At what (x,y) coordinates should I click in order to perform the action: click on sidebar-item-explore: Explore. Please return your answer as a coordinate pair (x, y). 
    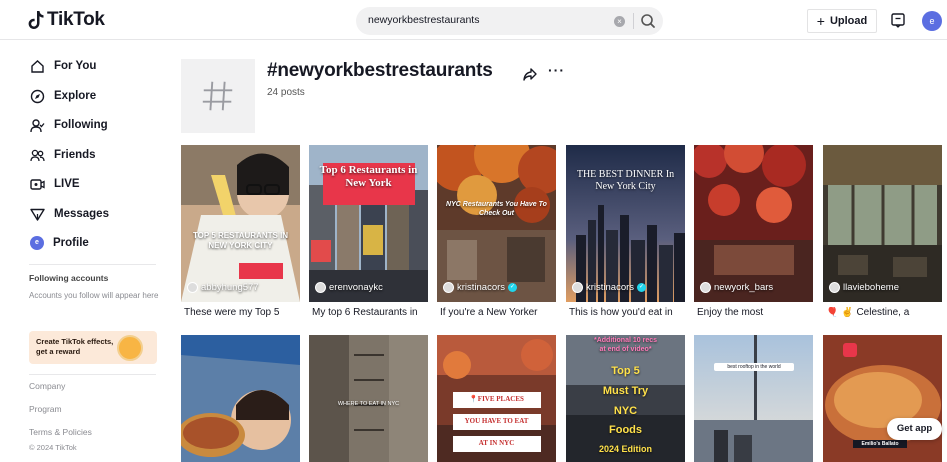
    Looking at the image, I should click on (63, 96).